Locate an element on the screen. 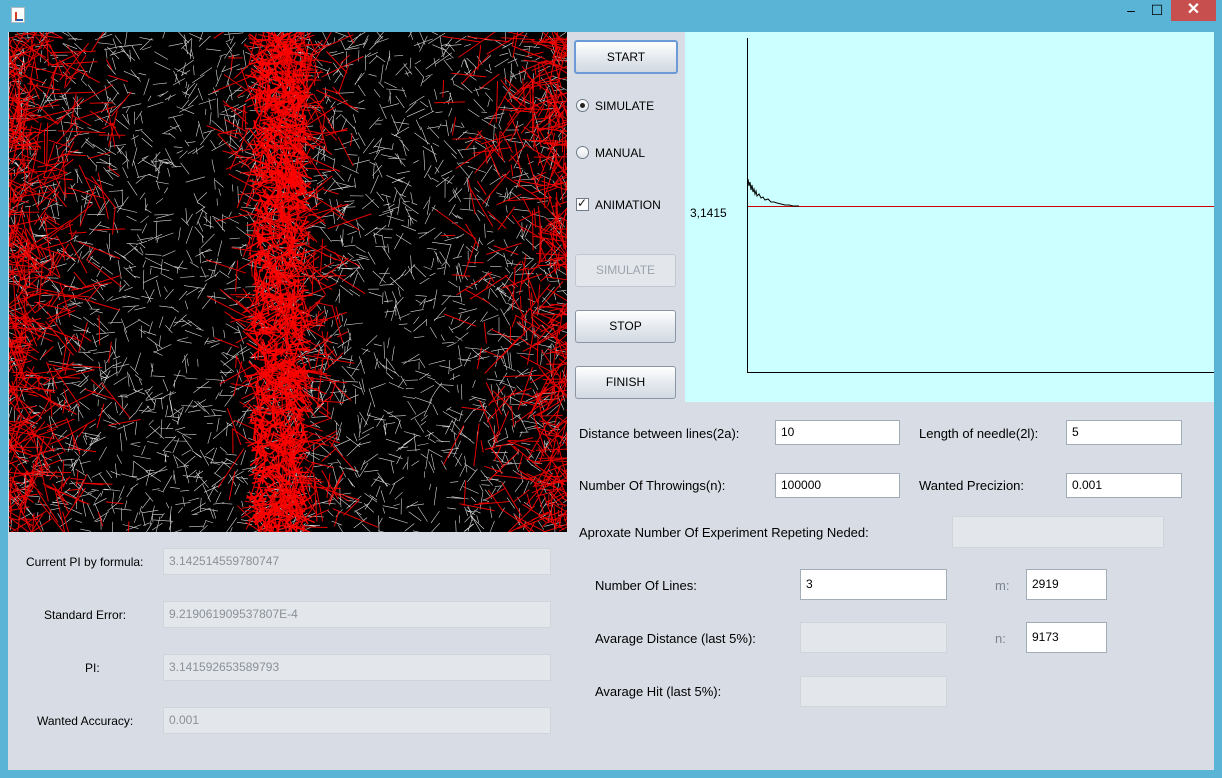 The height and width of the screenshot is (778, 1222). avg-hit-label: Avarage Hit (last 5%): is located at coordinates (658, 691).